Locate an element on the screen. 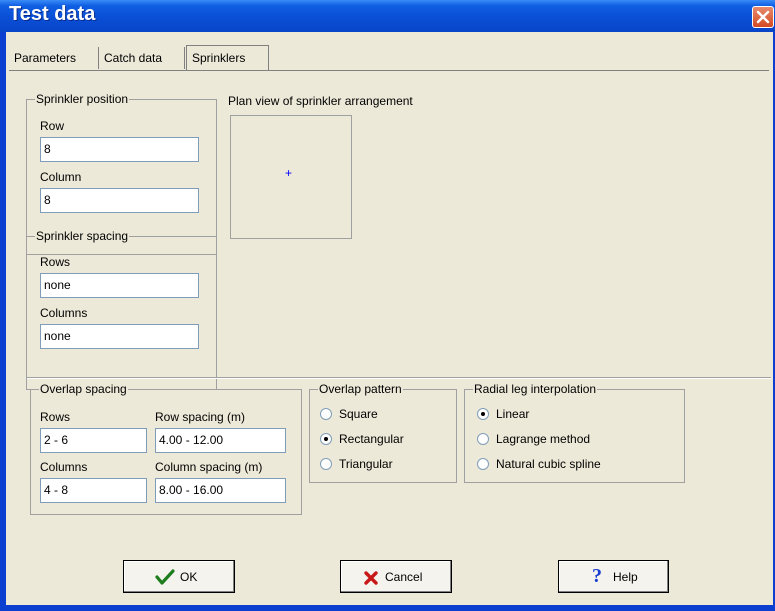  radio-triangular-label: Triangular is located at coordinates (366, 464).